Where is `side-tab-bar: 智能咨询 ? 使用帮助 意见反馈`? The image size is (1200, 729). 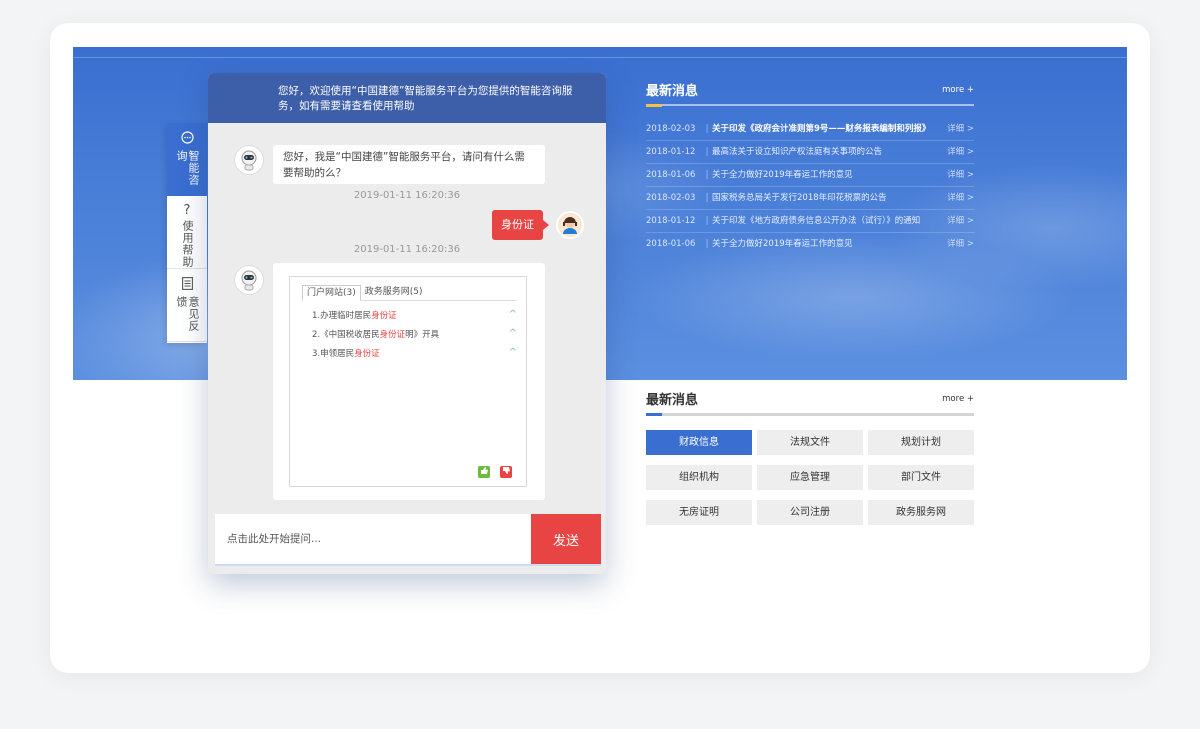 side-tab-bar: 智能咨询 ? 使用帮助 意见反馈 is located at coordinates (187, 233).